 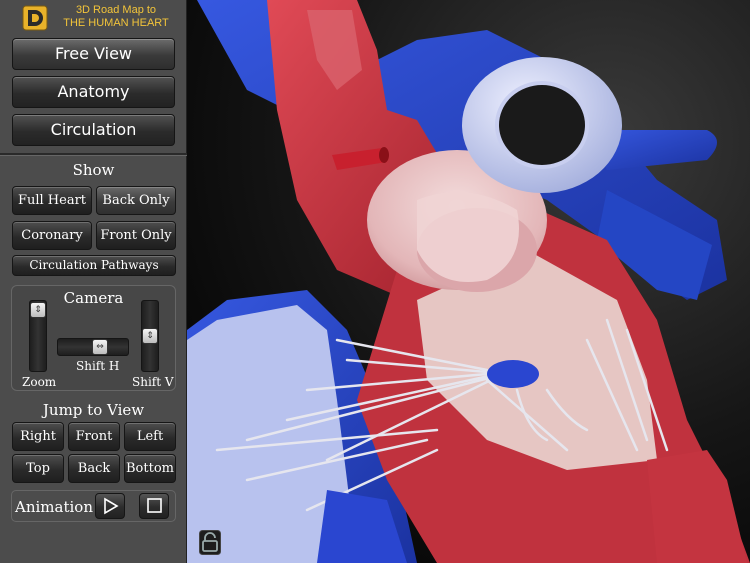 I want to click on jump-to-view-title: Jump to View, so click(x=93, y=410).